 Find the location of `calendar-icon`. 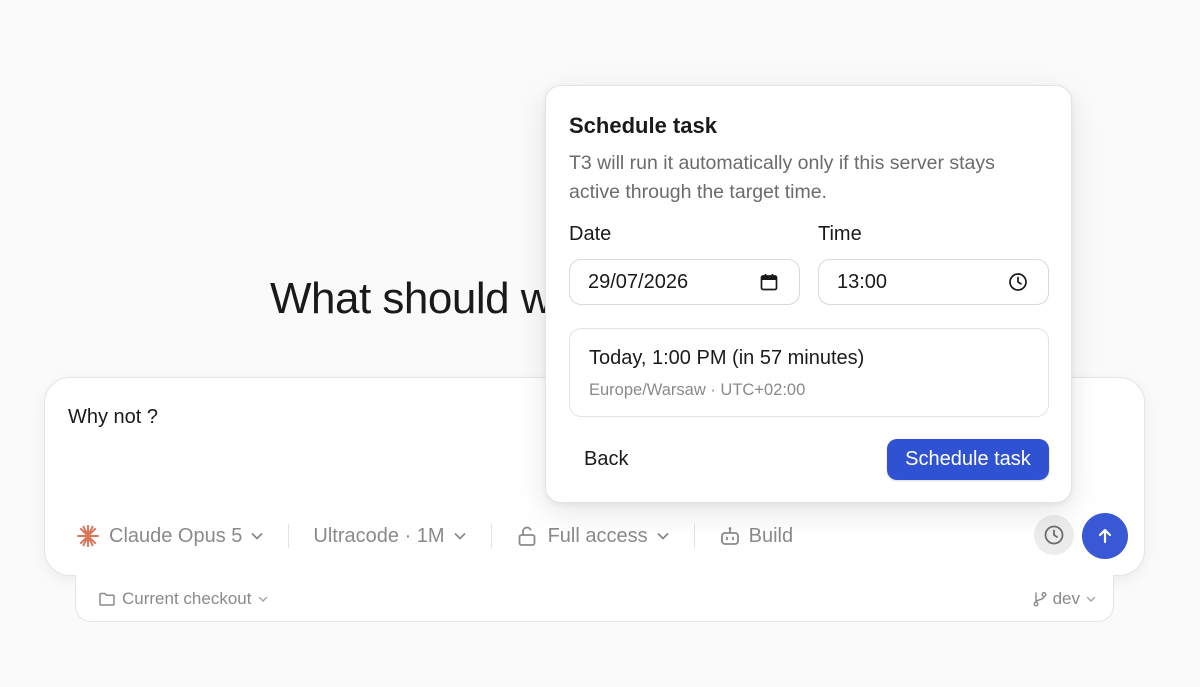

calendar-icon is located at coordinates (769, 282).